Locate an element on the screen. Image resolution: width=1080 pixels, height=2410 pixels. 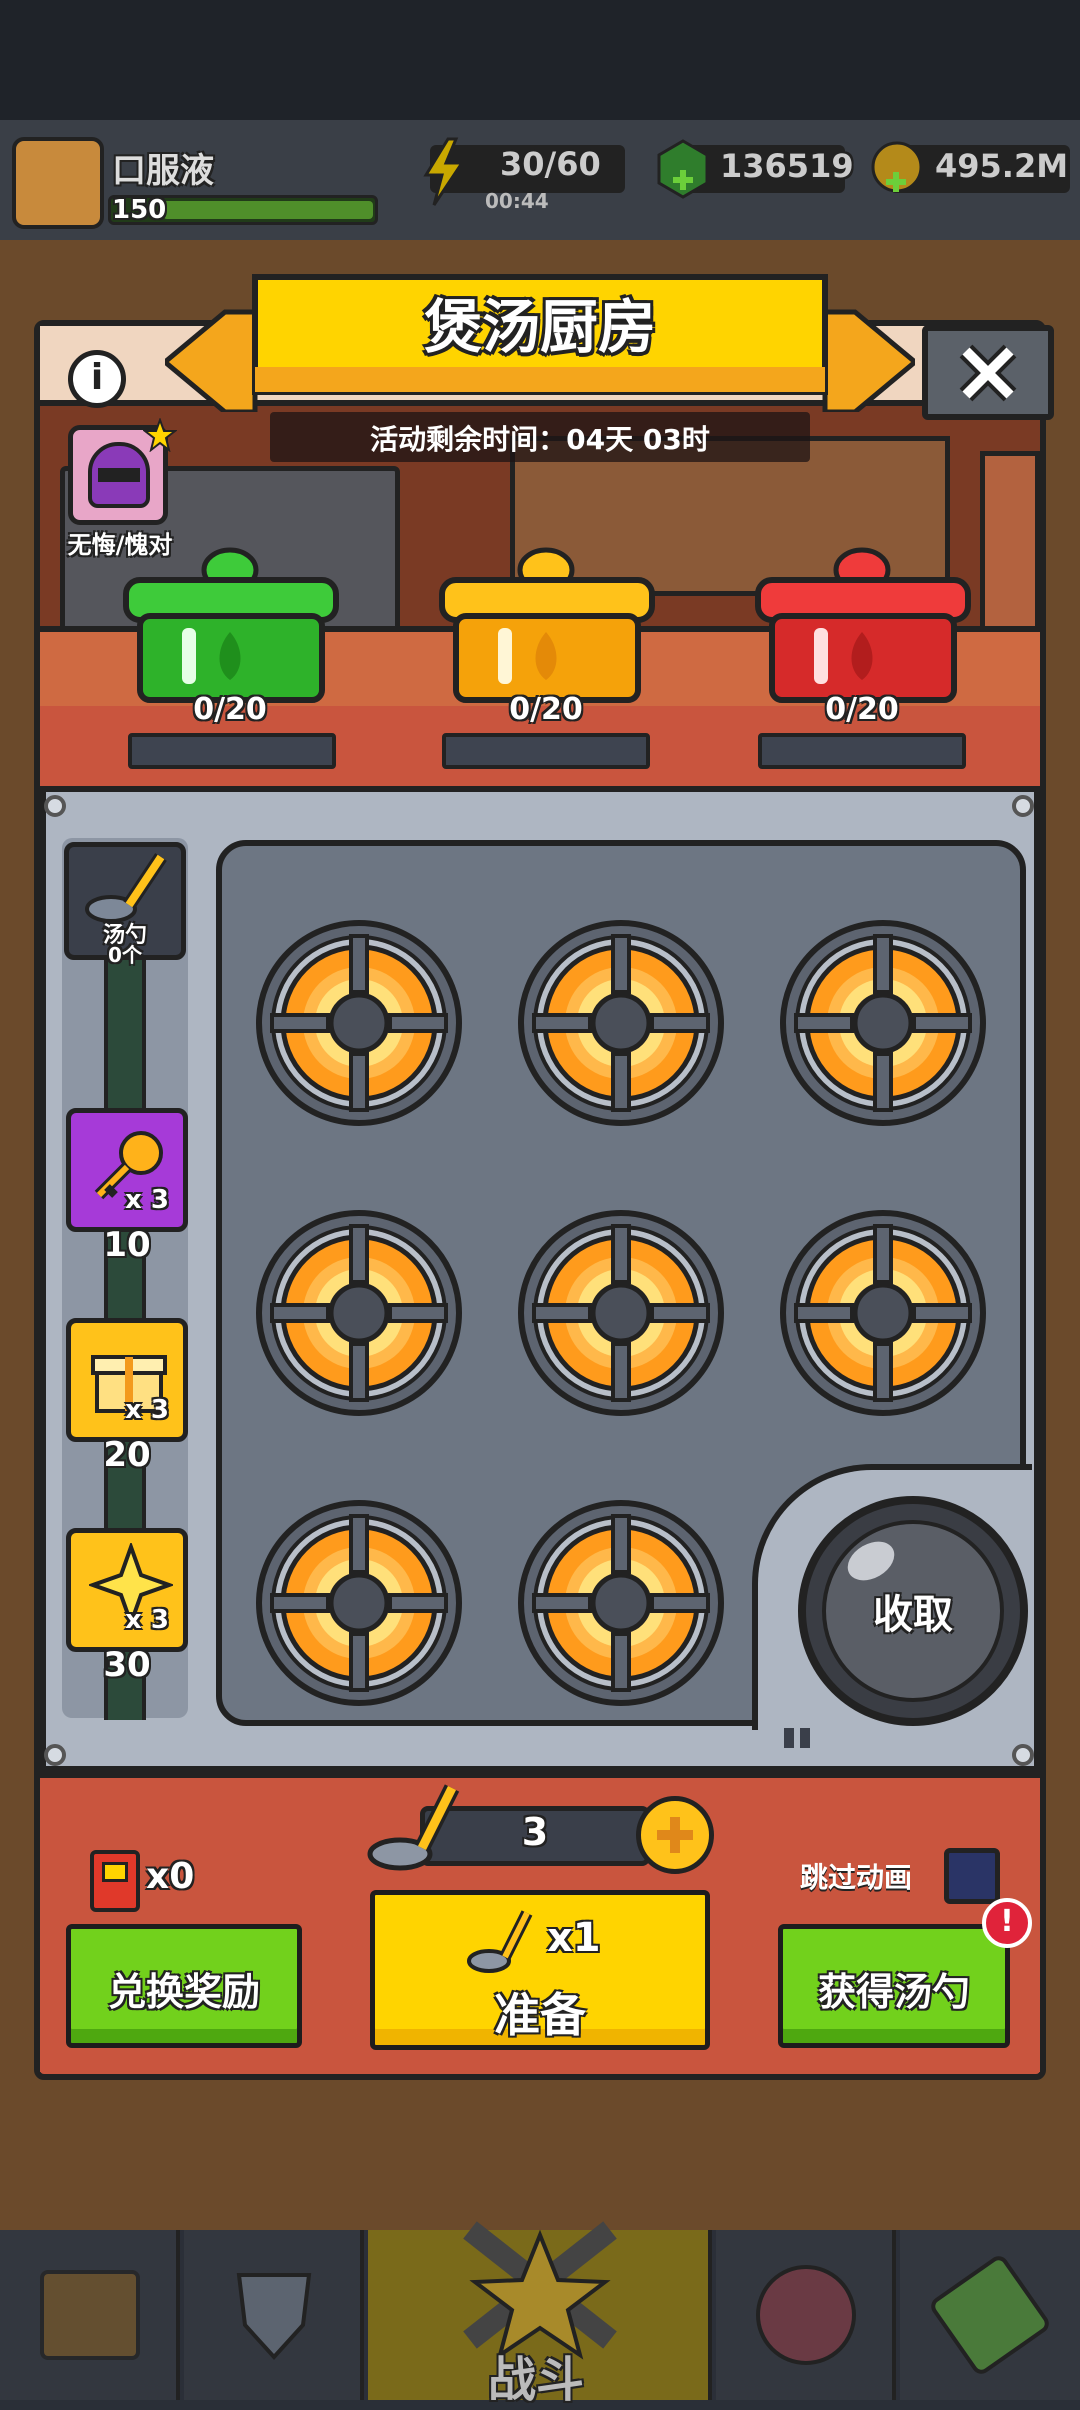
dna-icon is located at coordinates (990, 2315).